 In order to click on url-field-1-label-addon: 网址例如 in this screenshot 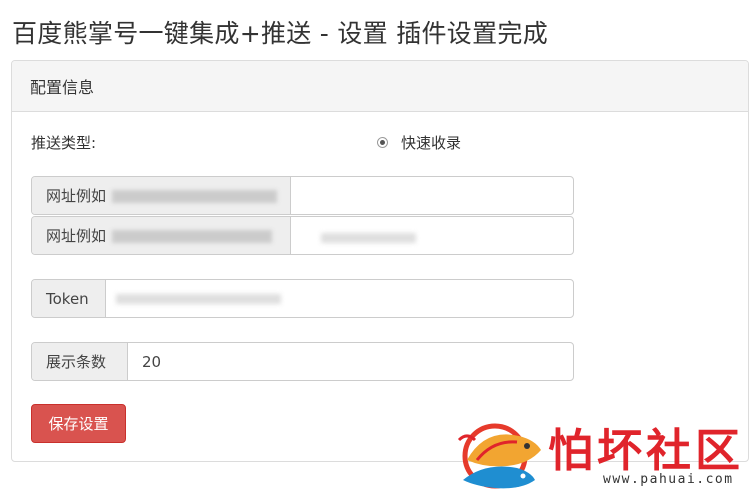, I will do `click(161, 195)`.